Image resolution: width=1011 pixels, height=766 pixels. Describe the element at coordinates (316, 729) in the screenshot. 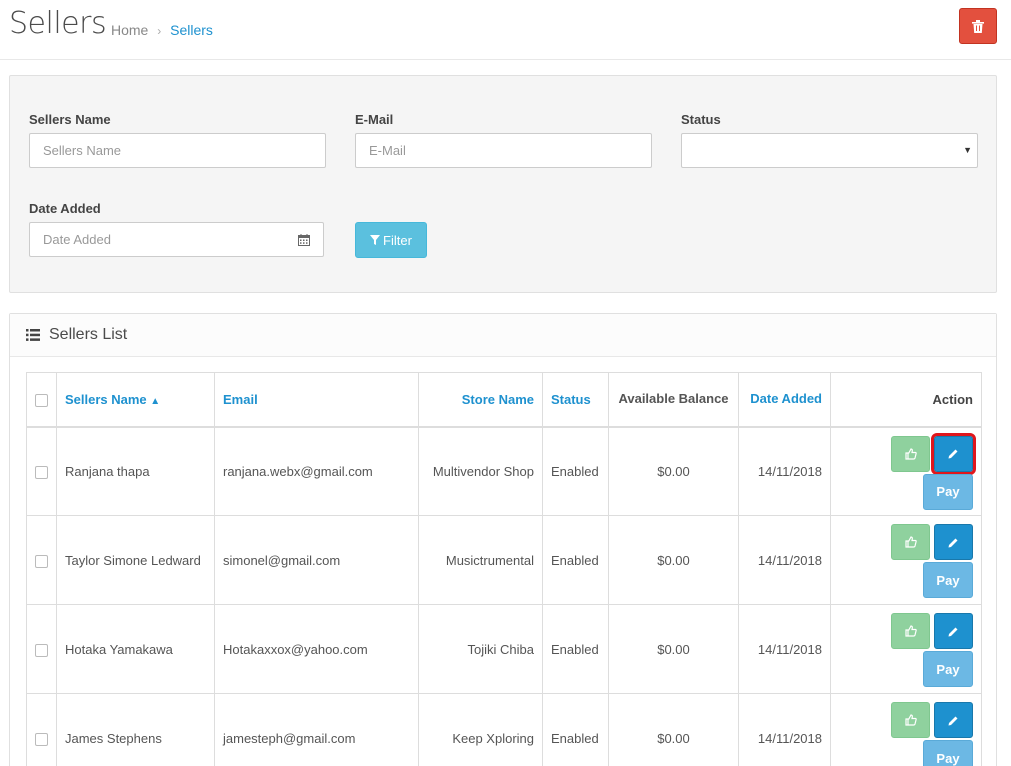

I see `seller-email: jamesteph@gmail.com` at that location.